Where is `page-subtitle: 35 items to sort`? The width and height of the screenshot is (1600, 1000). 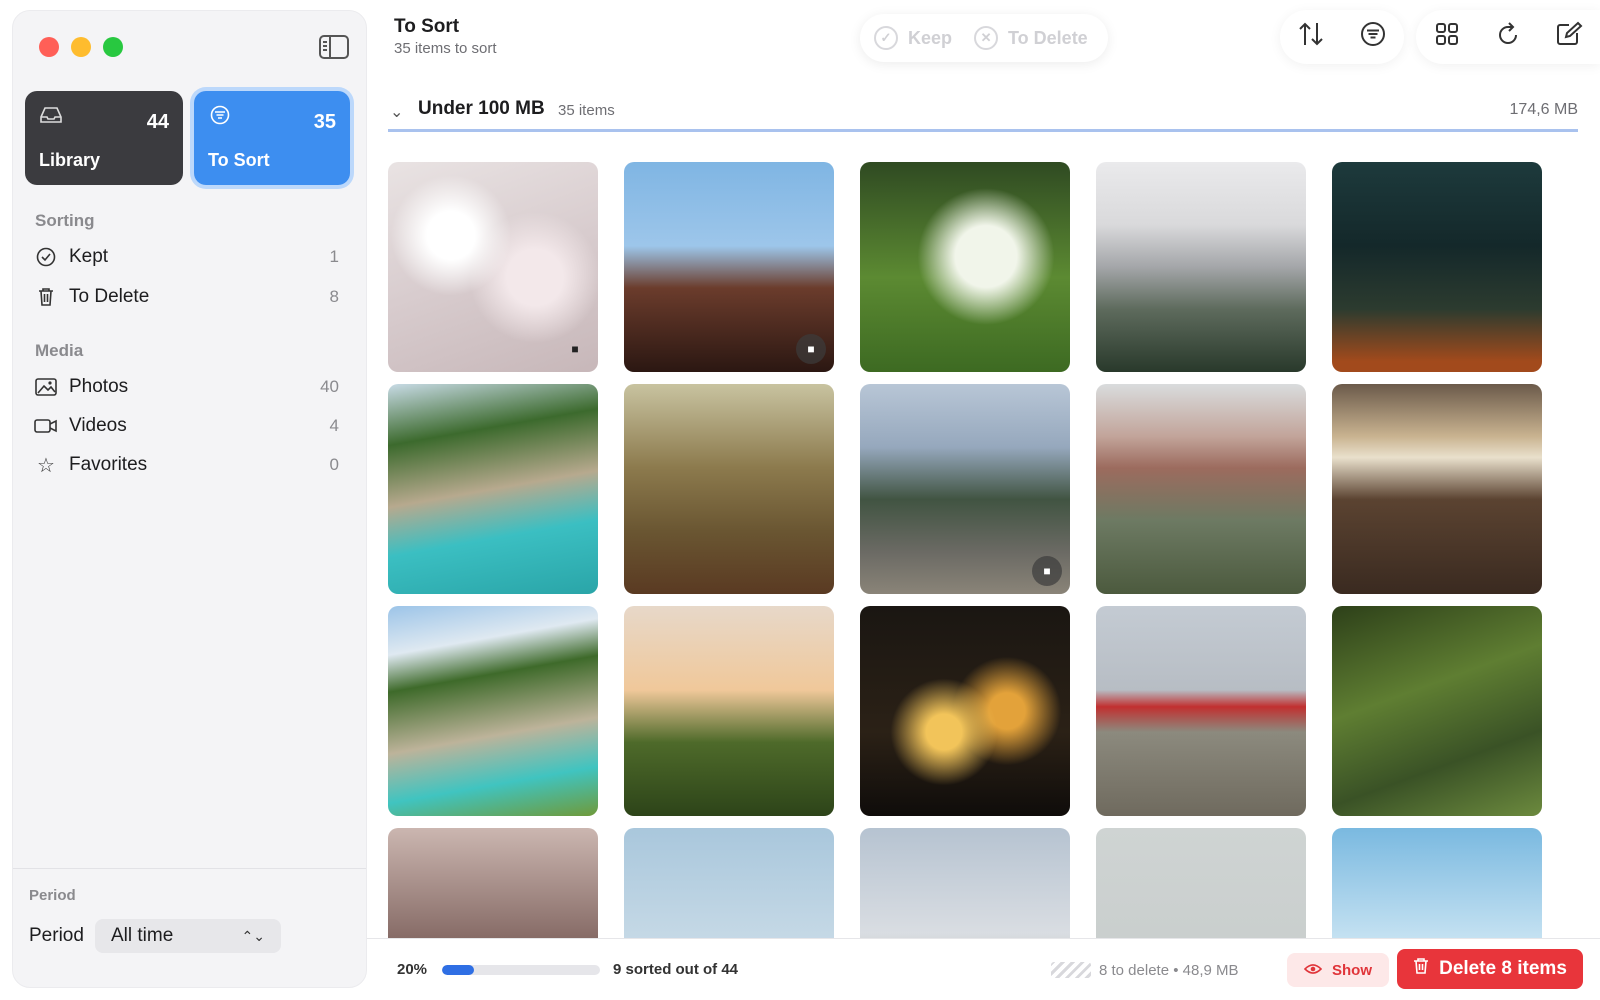
page-subtitle: 35 items to sort is located at coordinates (445, 48).